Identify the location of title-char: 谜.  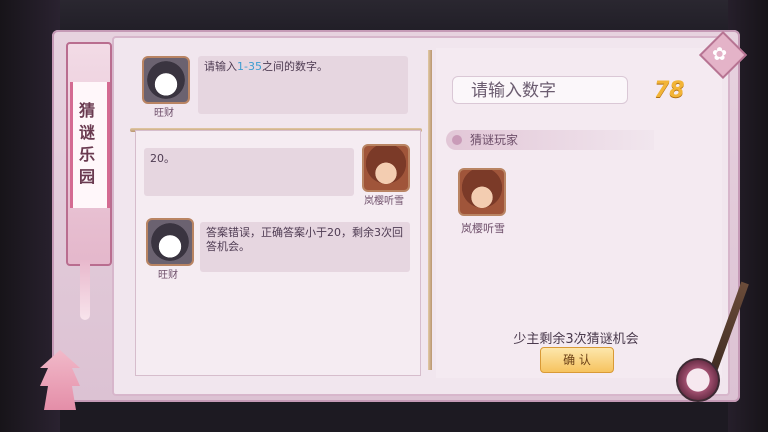
(86, 132).